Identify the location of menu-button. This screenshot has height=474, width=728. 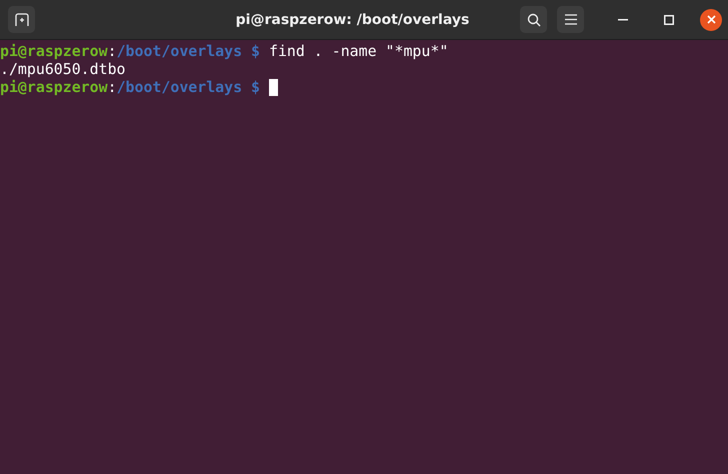
(570, 19).